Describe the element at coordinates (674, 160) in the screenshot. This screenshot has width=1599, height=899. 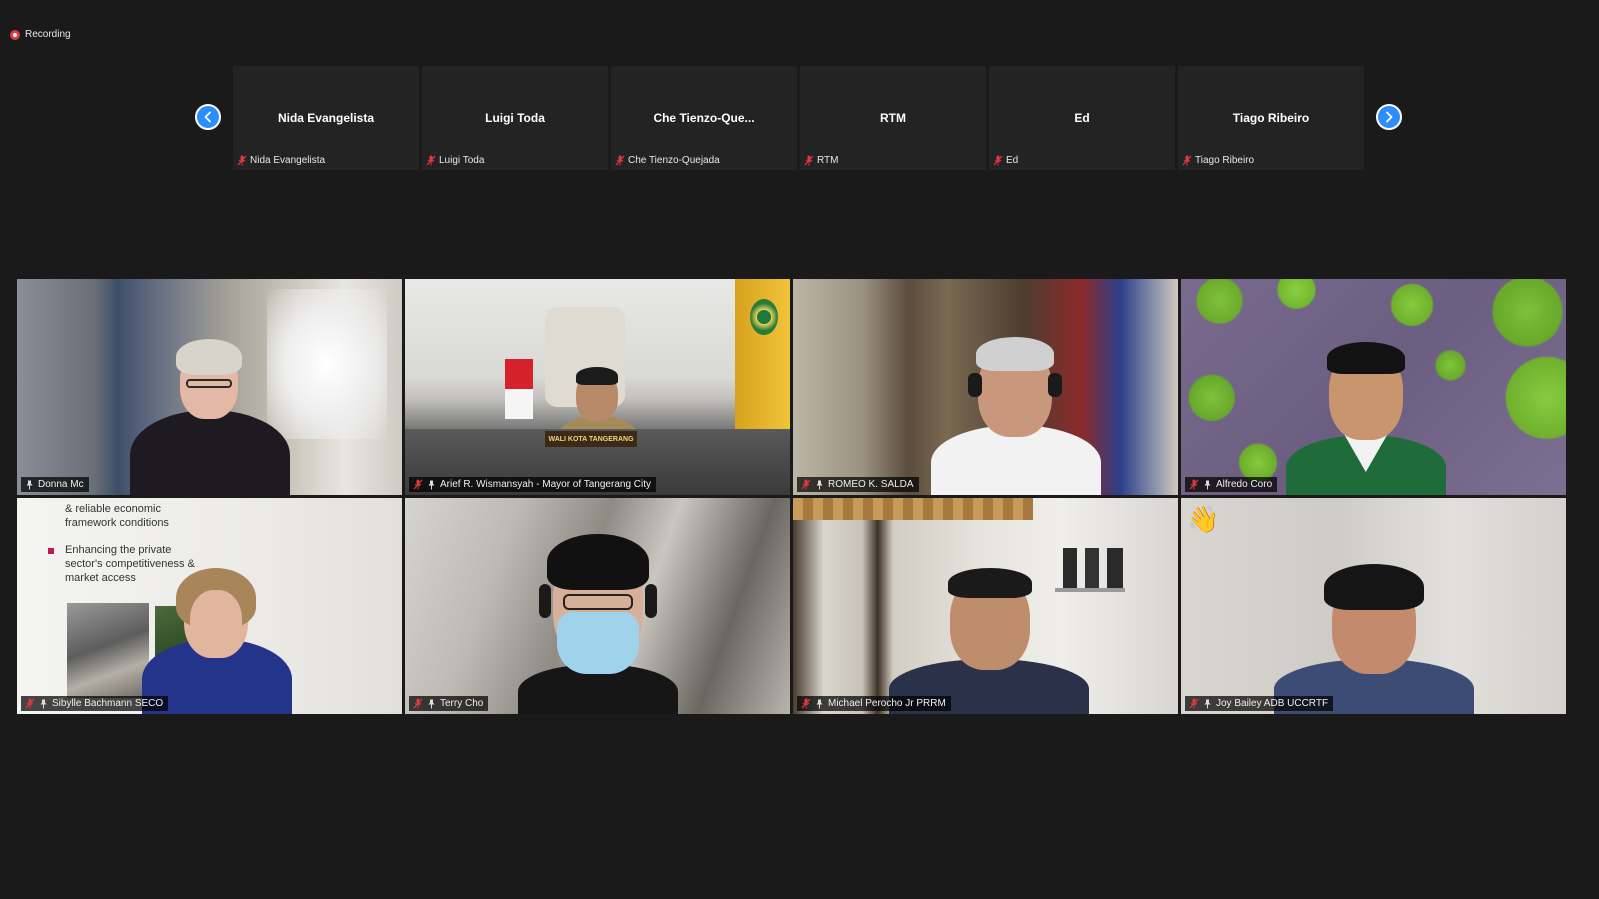
I see `participant-name: Che Tienzo-Quejada` at that location.